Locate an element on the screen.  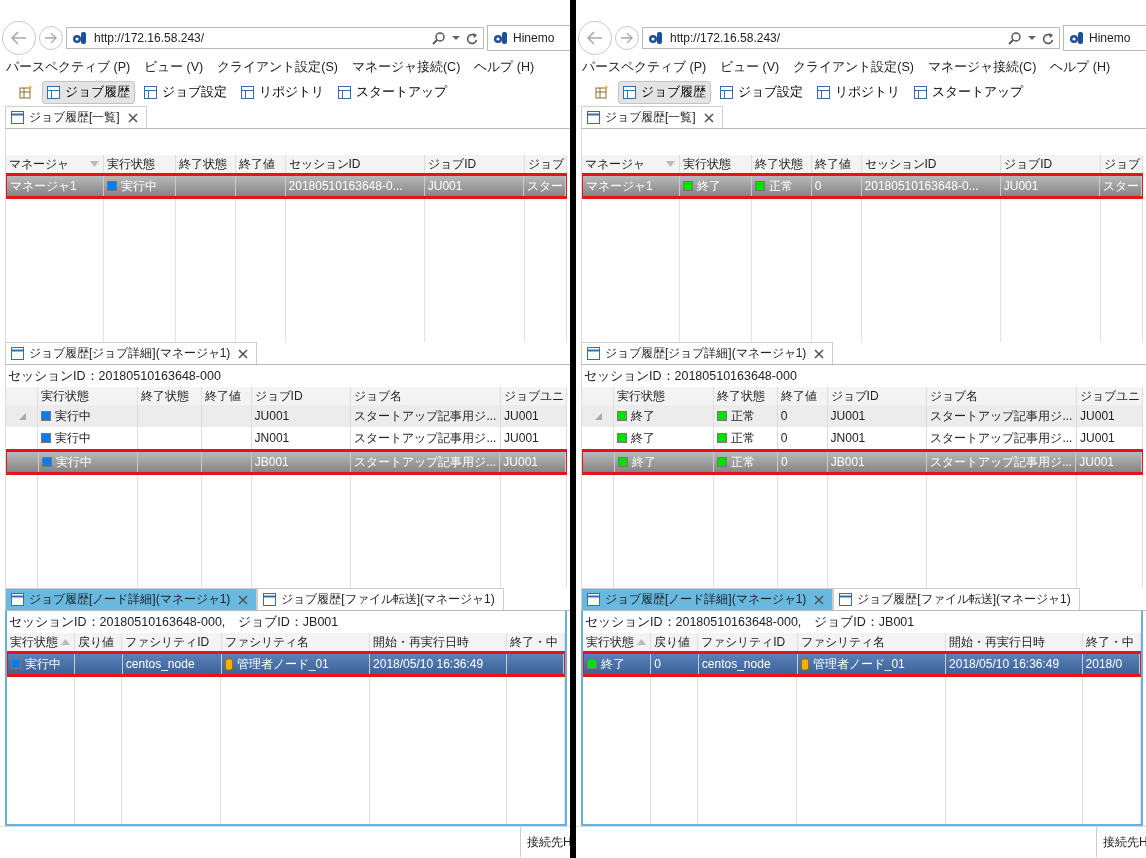
table-cell: JN001 is located at coordinates (848, 438).